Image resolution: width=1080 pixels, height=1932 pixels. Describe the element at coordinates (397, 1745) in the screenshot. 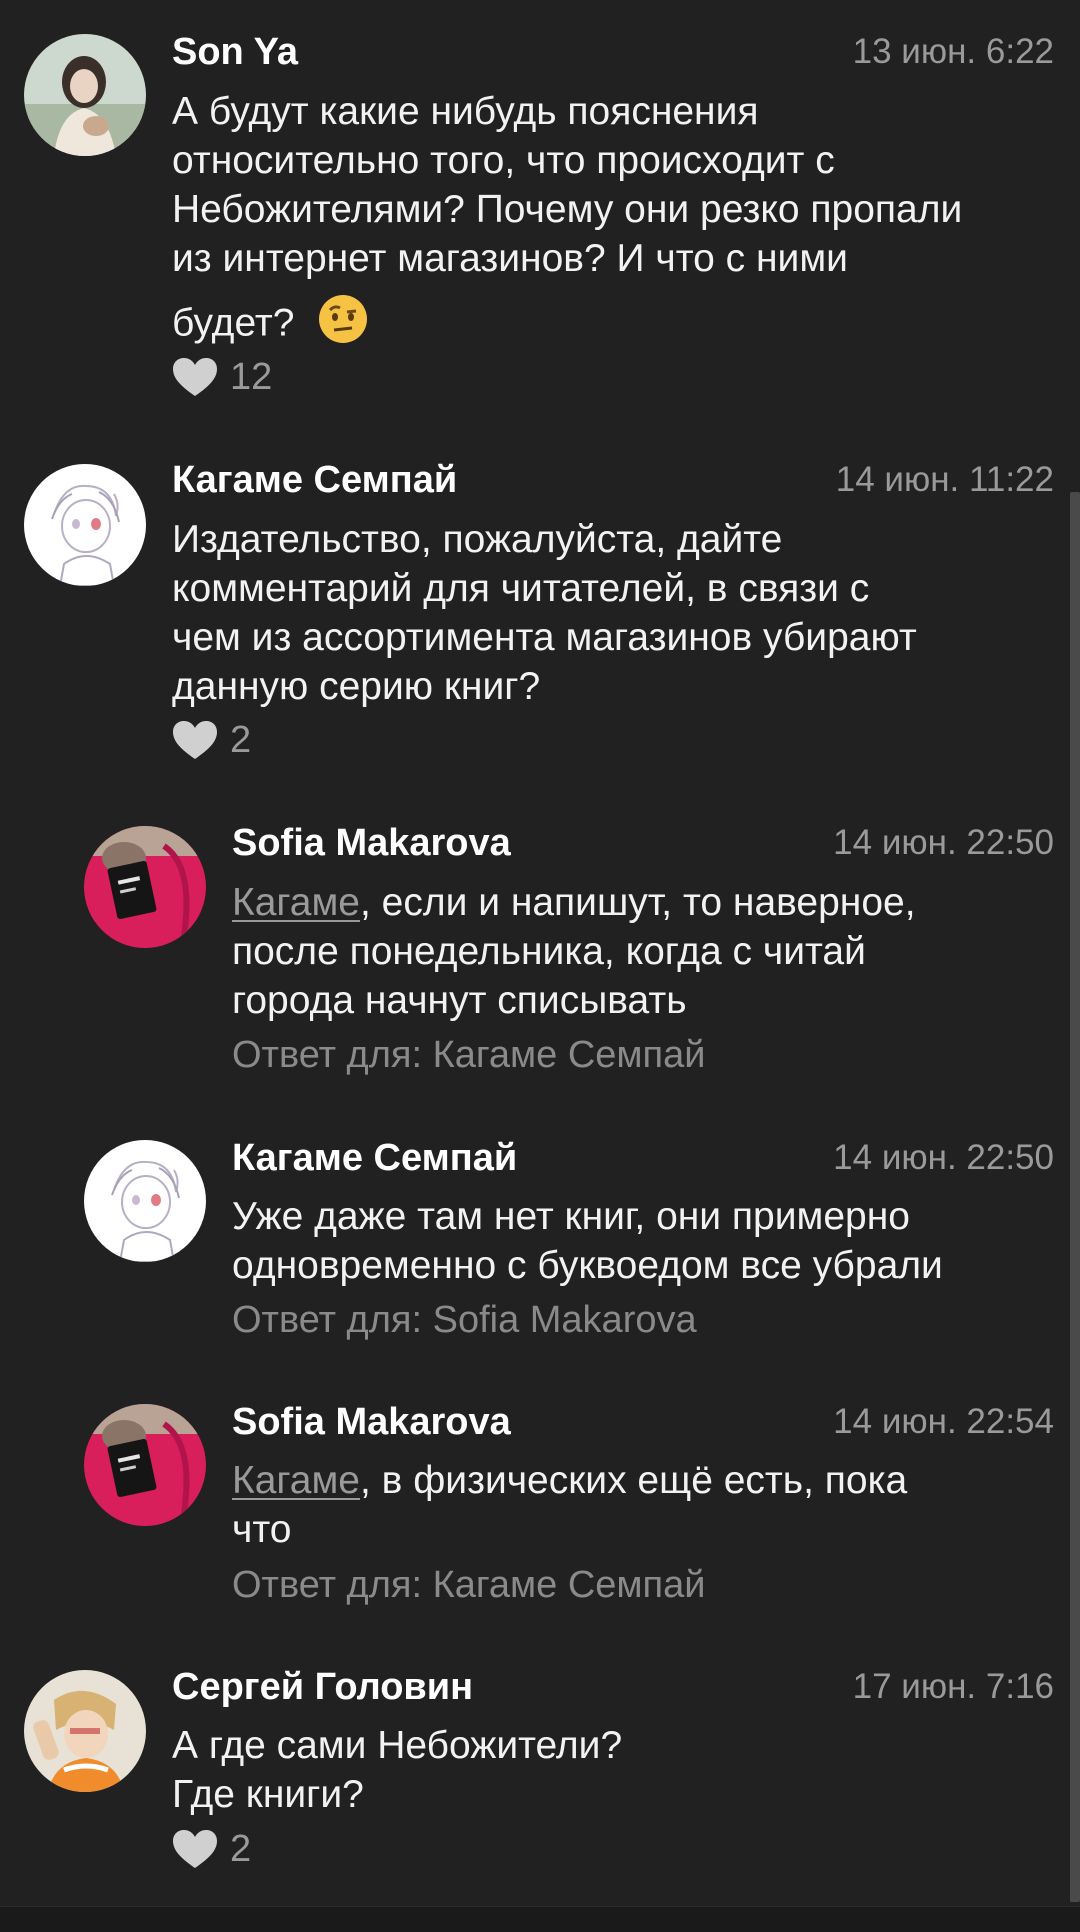

I see `comment-line: А где сами Небожители?` at that location.